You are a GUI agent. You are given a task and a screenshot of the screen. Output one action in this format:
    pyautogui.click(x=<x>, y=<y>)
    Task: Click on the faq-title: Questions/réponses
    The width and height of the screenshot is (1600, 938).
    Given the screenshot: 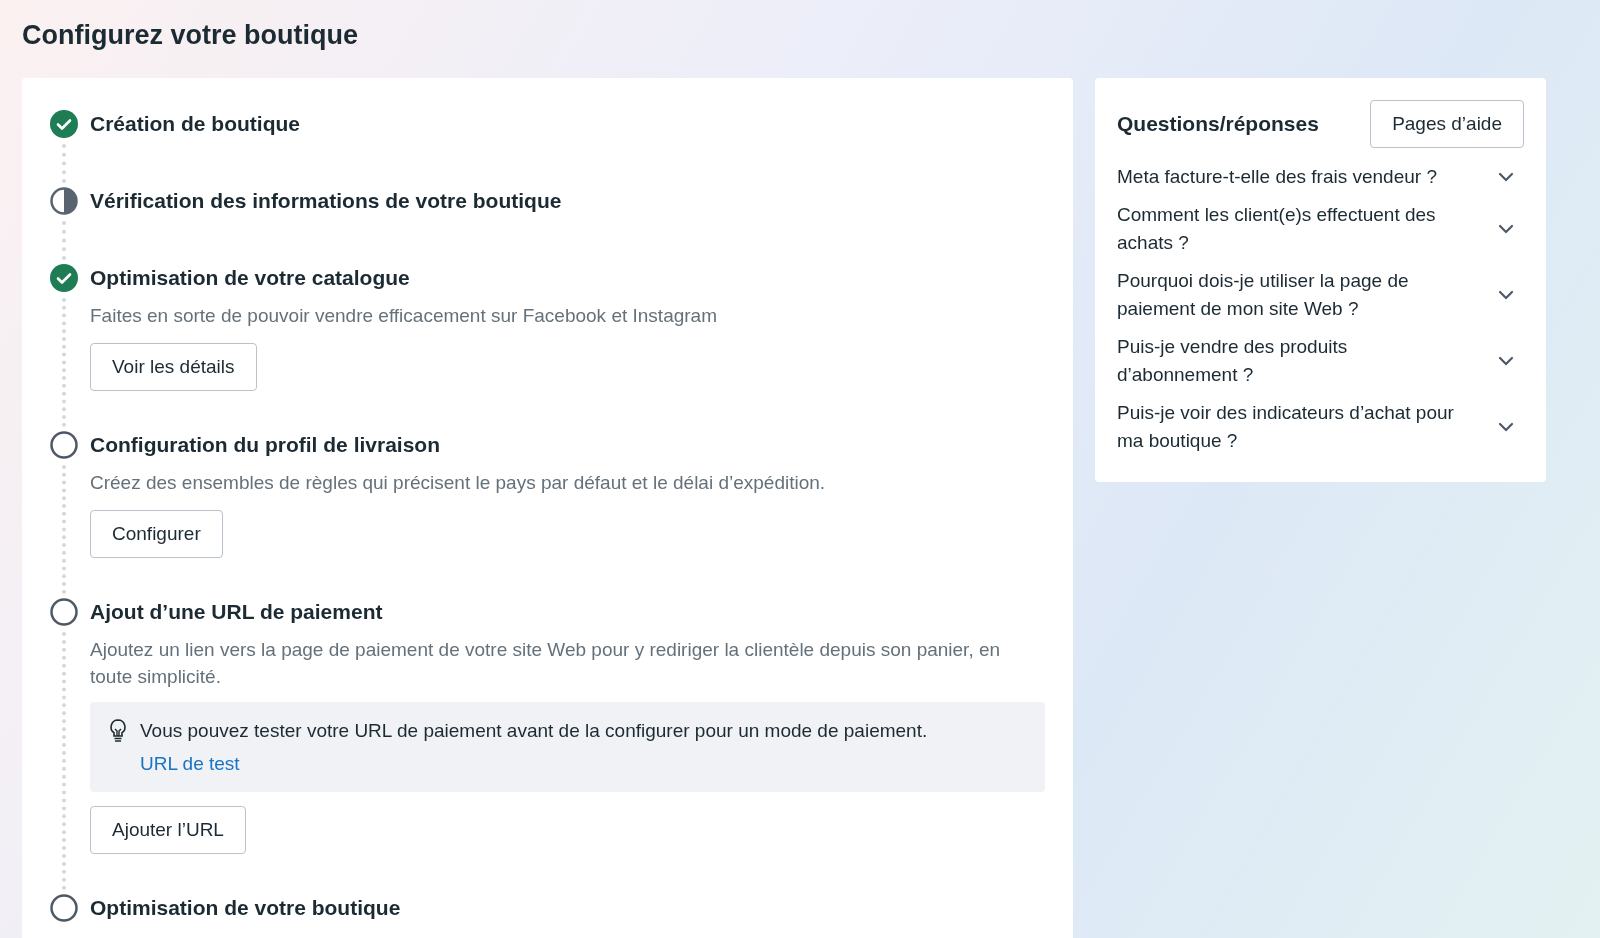 What is the action you would take?
    pyautogui.click(x=1218, y=124)
    